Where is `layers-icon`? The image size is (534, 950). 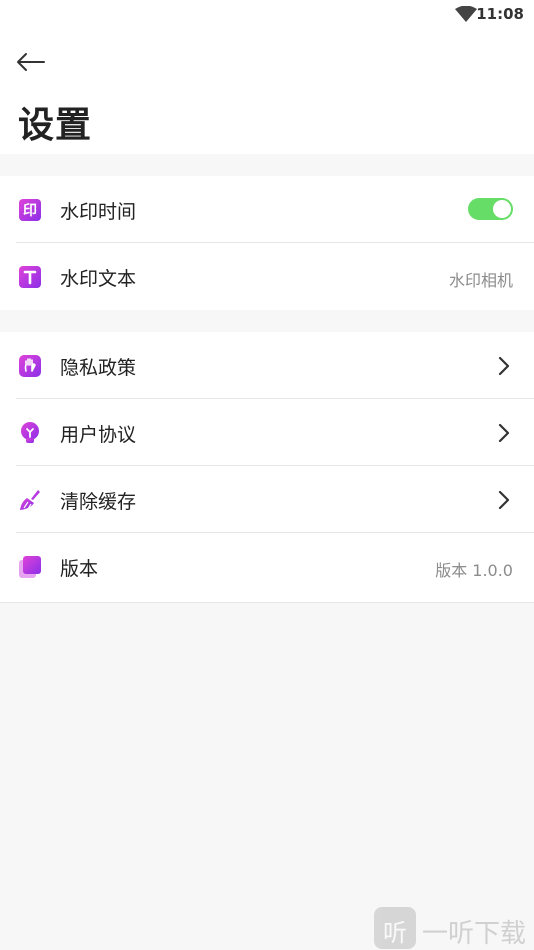
layers-icon is located at coordinates (30, 567).